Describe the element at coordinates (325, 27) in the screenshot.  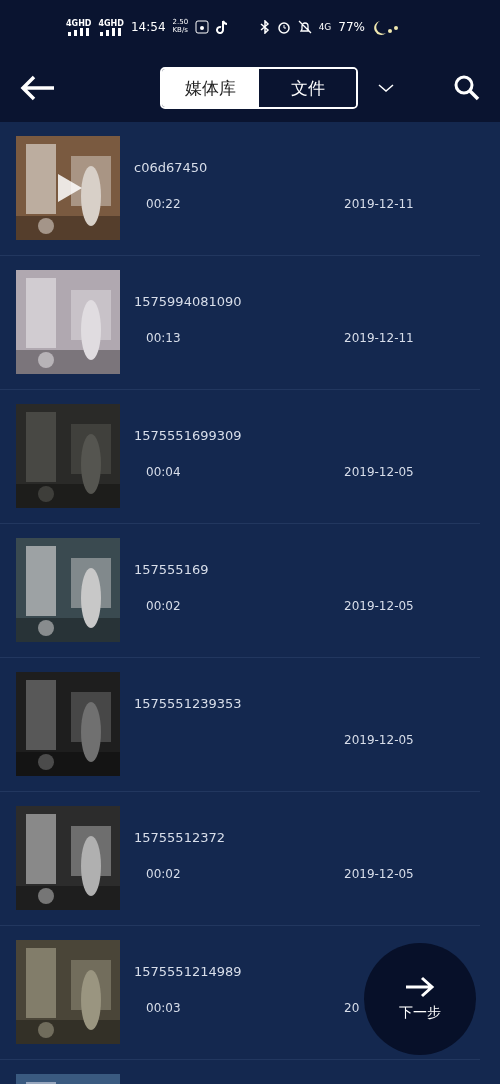
I see `network-type: 4G` at that location.